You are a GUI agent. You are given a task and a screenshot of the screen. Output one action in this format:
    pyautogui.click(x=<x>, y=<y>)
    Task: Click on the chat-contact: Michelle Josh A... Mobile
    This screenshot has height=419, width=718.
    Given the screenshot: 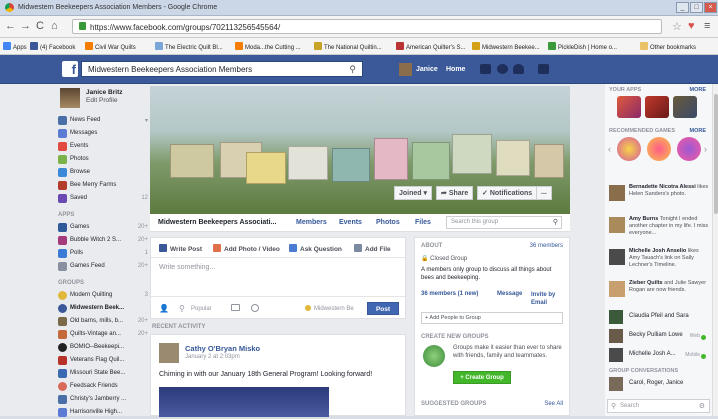 What is the action you would take?
    pyautogui.click(x=658, y=356)
    